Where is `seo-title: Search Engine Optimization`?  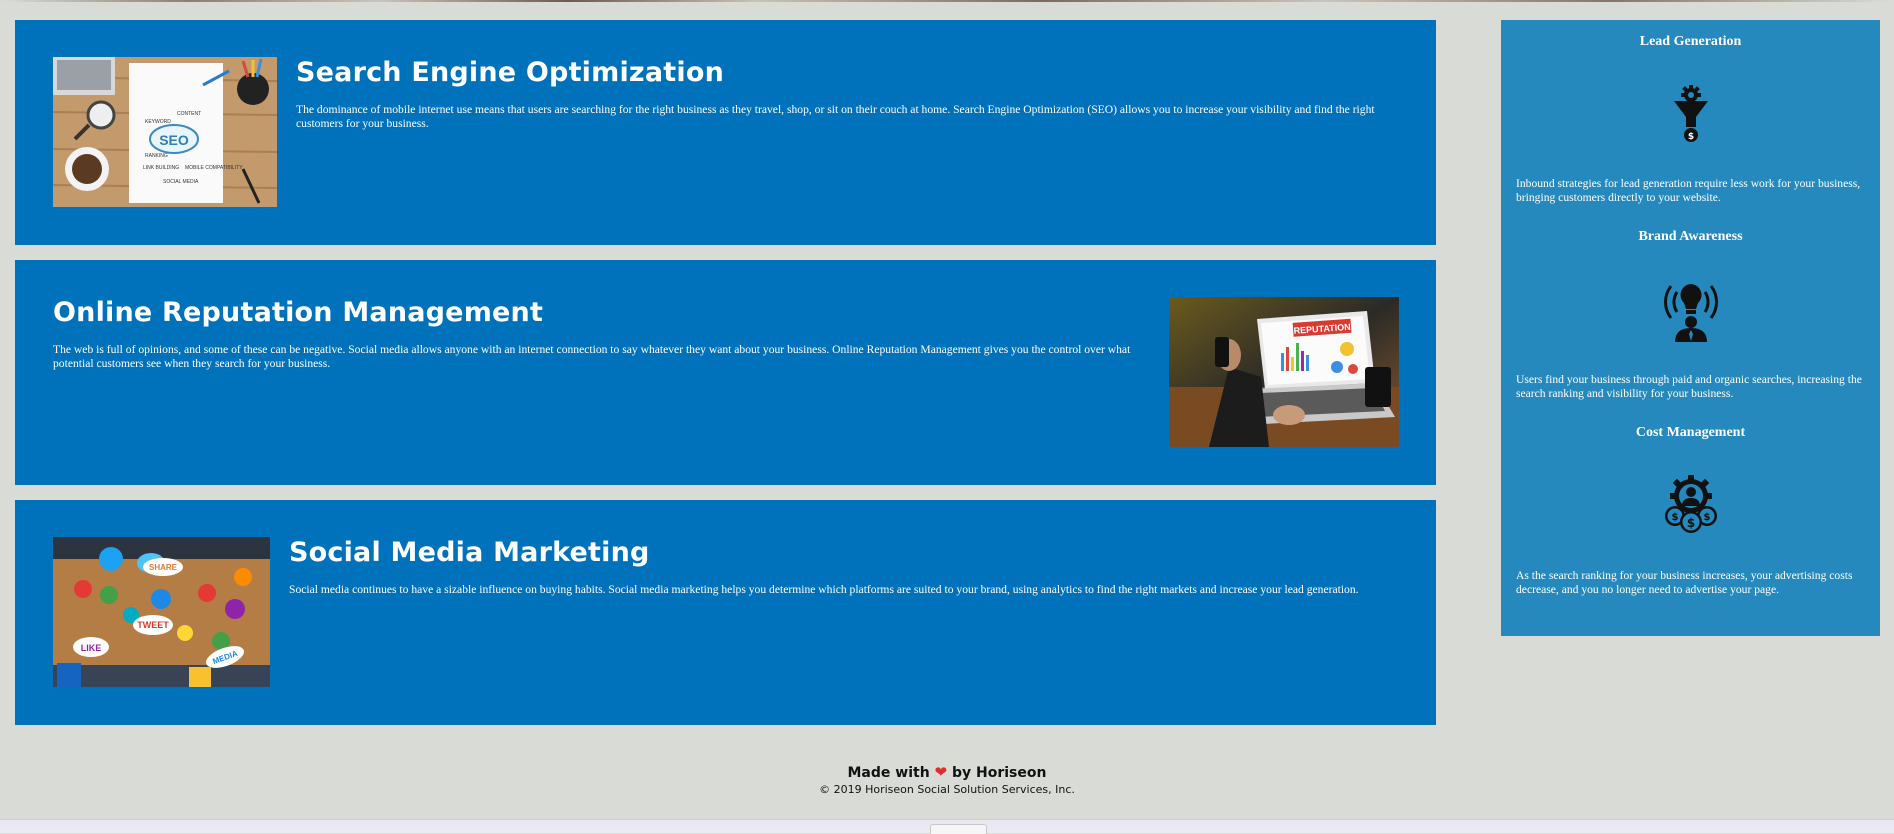
seo-title: Search Engine Optimization is located at coordinates (510, 72).